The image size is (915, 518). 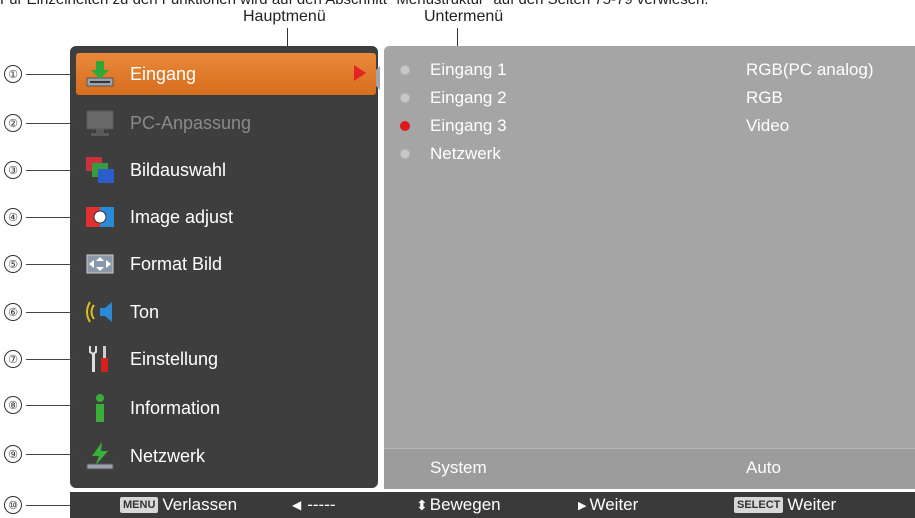 I want to click on system-value: Auto, so click(x=763, y=467).